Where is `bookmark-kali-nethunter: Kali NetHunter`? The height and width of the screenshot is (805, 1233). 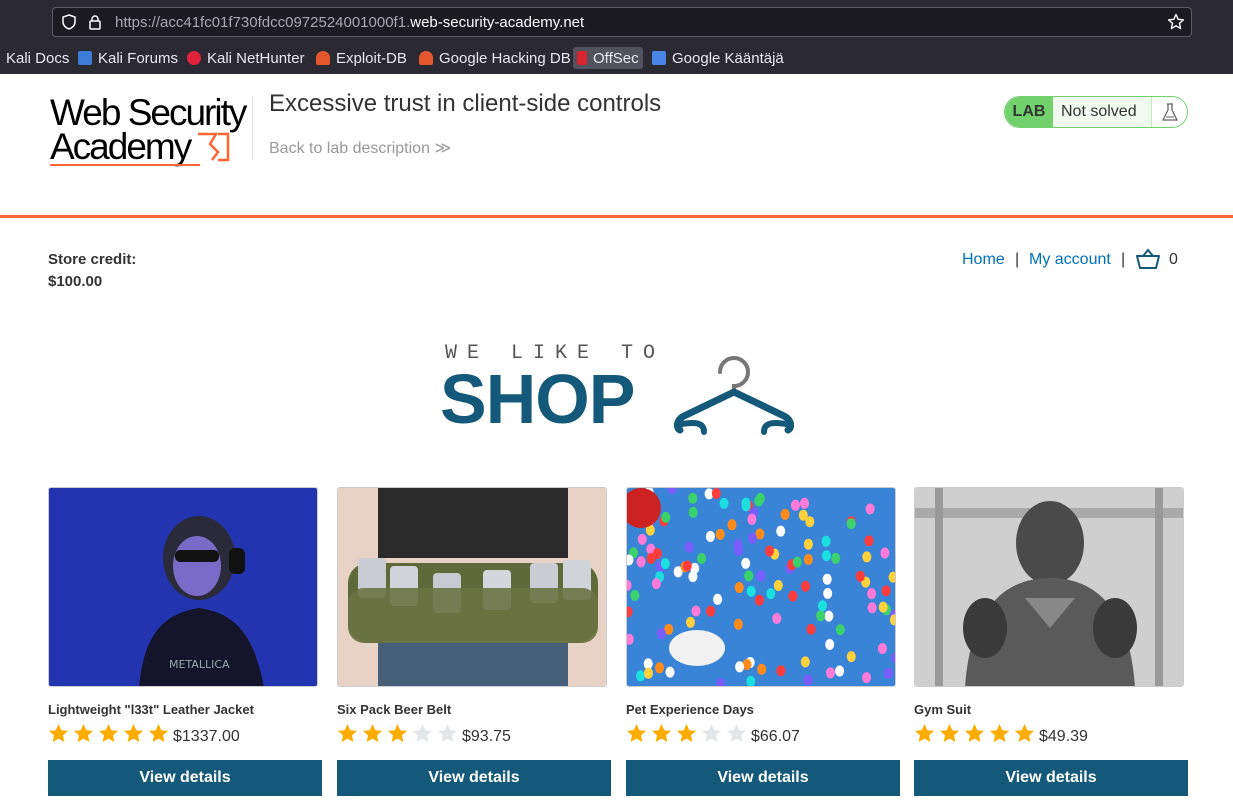 bookmark-kali-nethunter: Kali NetHunter is located at coordinates (246, 58).